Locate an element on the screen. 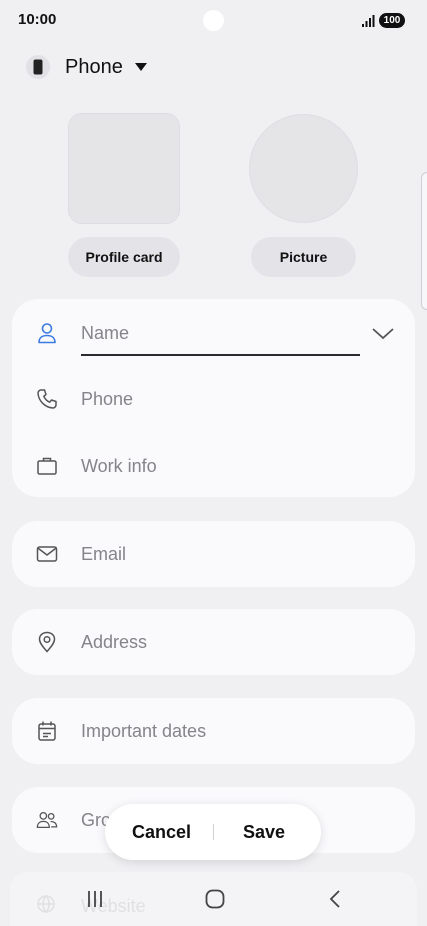  profile-card-preview is located at coordinates (124, 168).